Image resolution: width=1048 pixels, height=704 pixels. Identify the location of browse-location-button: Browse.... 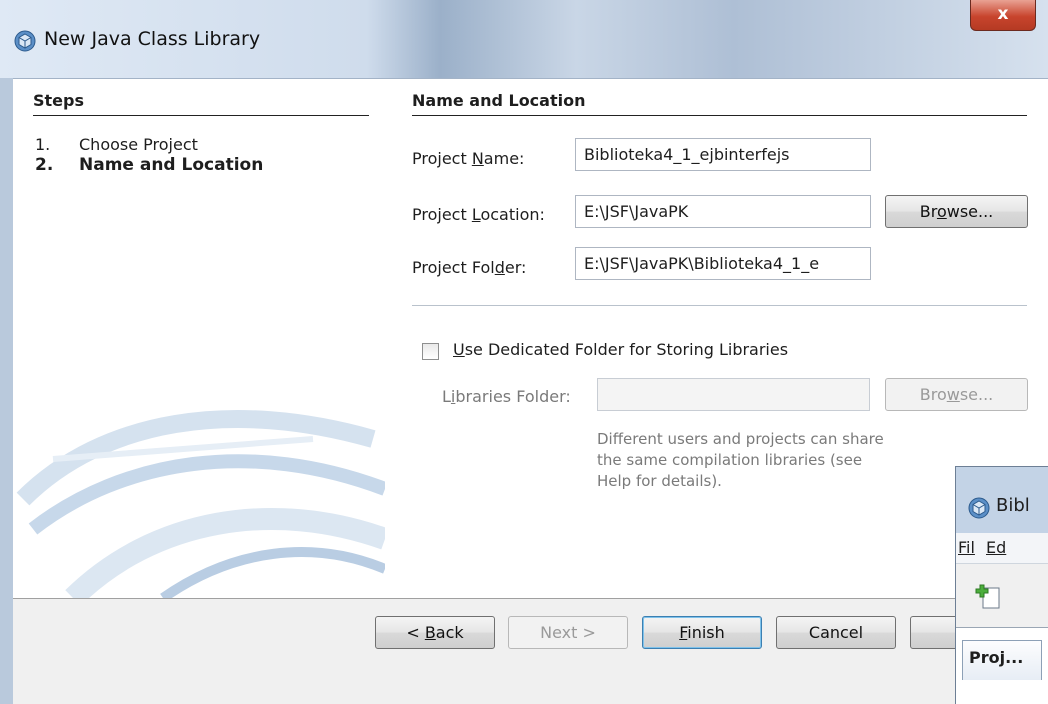
(956, 211).